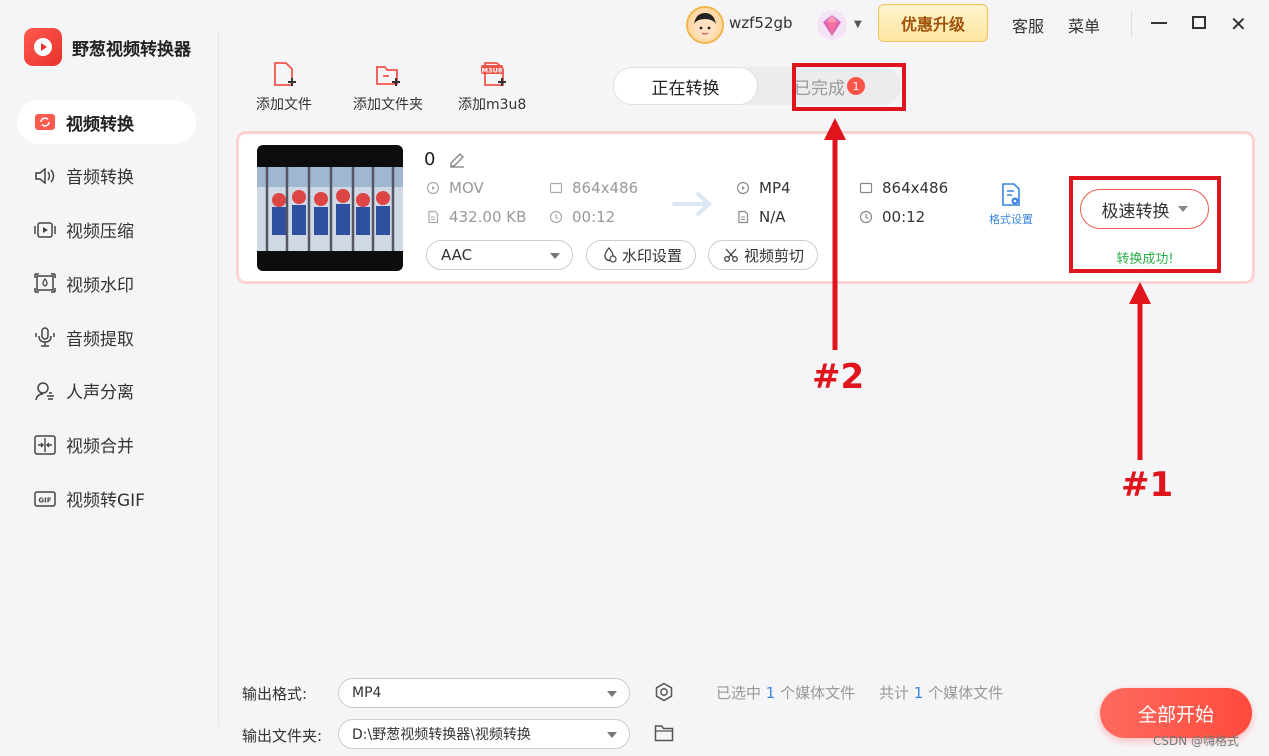 The image size is (1269, 756). Describe the element at coordinates (838, 377) in the screenshot. I see `annotation-label-2: #2` at that location.